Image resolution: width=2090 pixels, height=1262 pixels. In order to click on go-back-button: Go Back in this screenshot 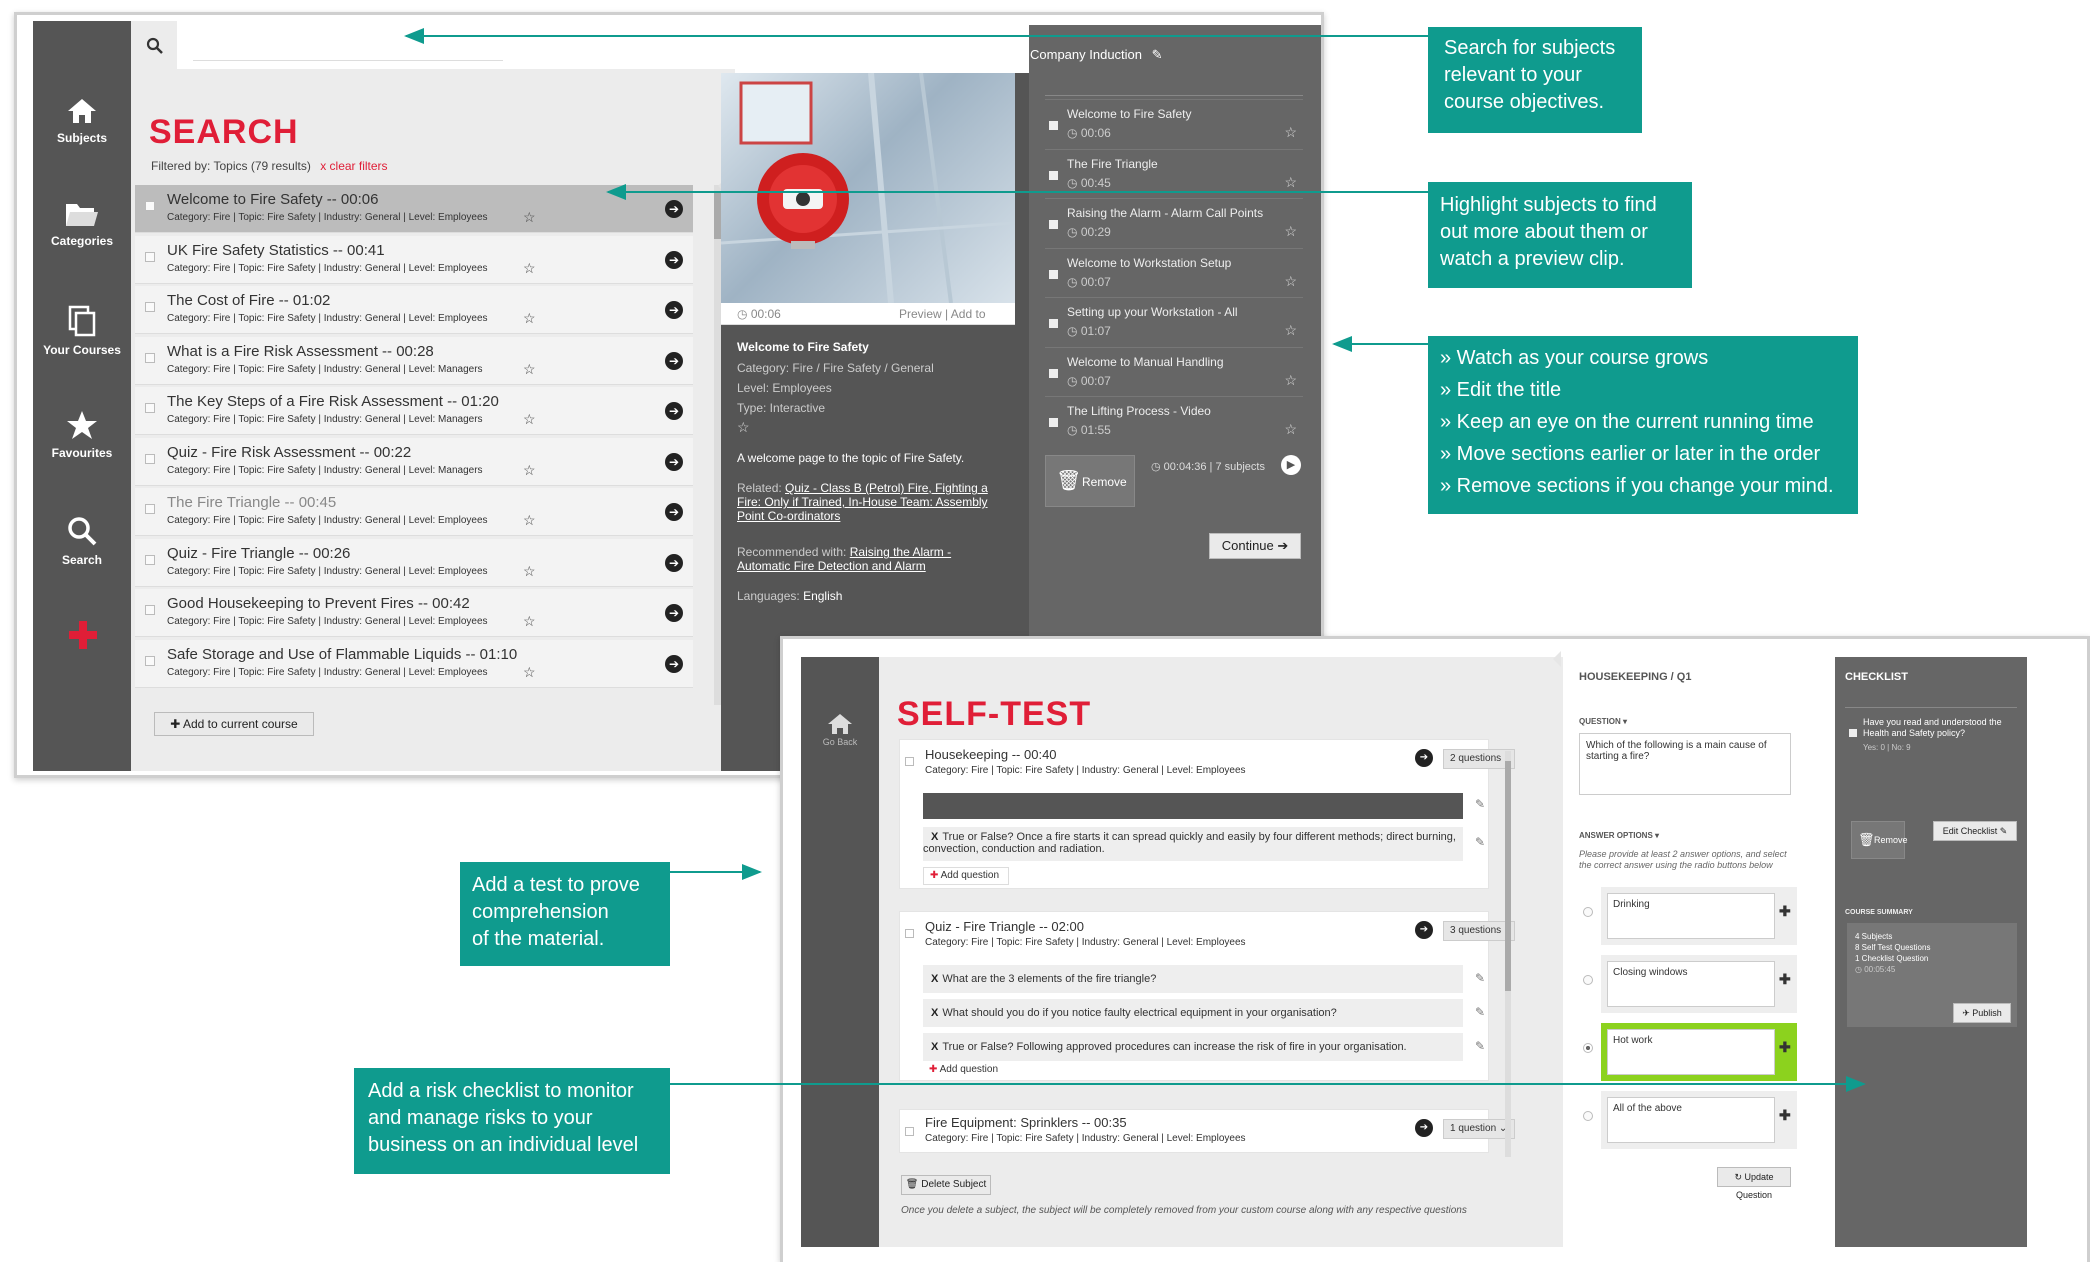, I will do `click(840, 730)`.